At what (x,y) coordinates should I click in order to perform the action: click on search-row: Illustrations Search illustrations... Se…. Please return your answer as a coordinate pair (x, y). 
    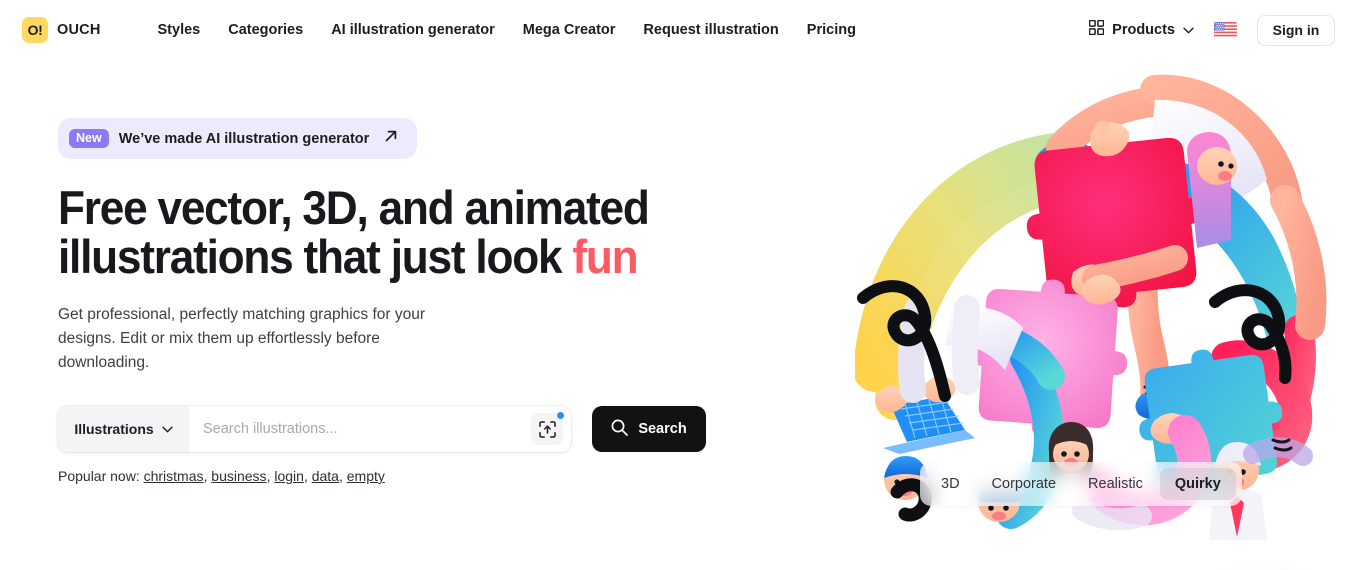
    Looking at the image, I should click on (408, 429).